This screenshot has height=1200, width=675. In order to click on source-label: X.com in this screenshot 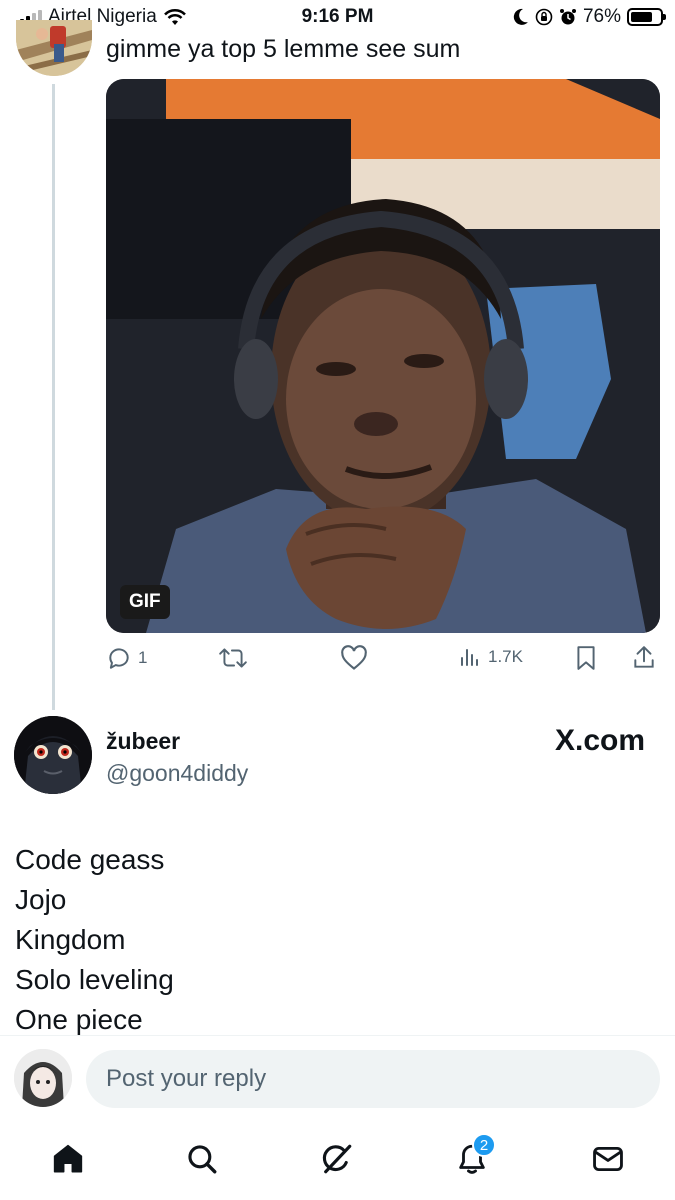, I will do `click(600, 741)`.